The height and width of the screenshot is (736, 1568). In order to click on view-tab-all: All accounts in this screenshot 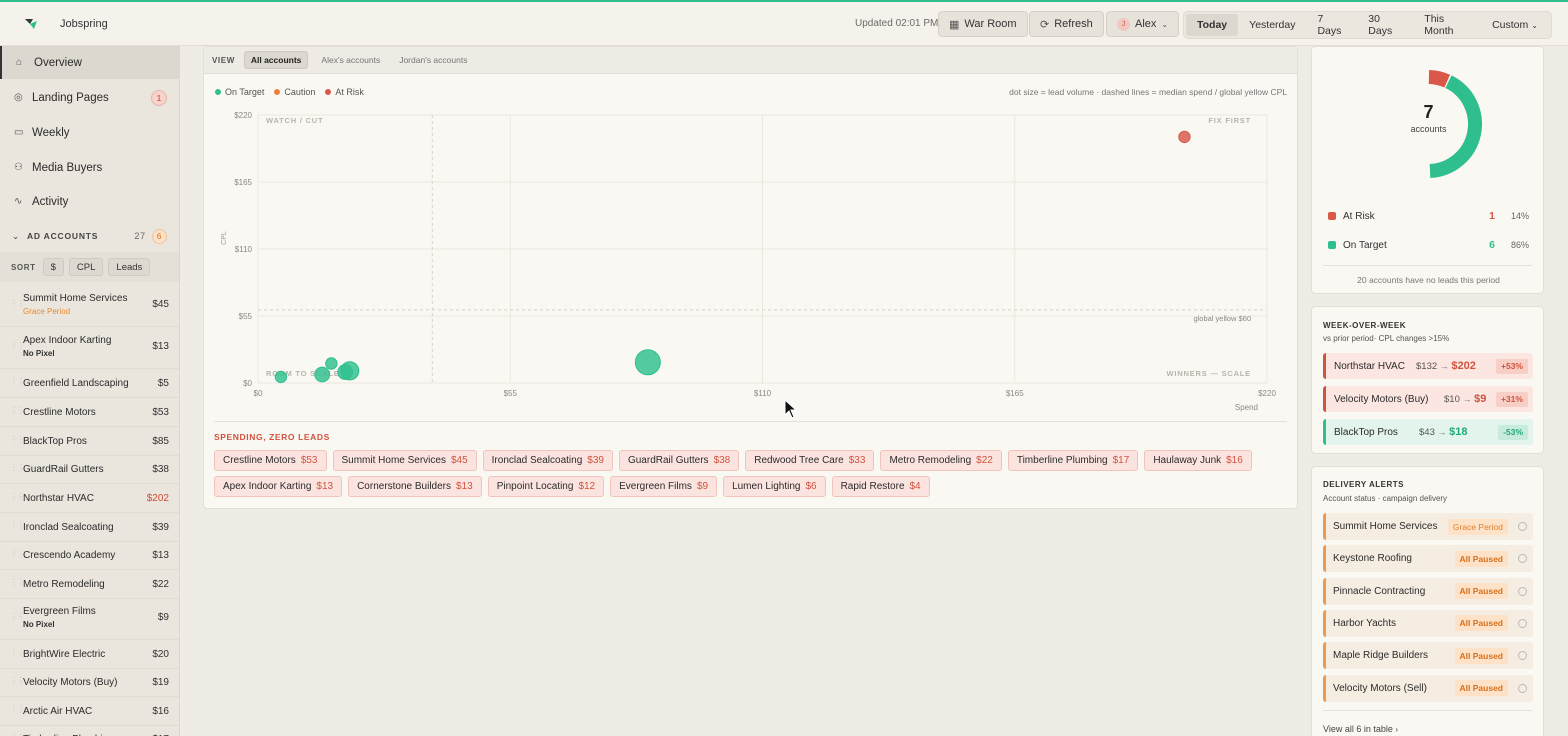, I will do `click(276, 60)`.